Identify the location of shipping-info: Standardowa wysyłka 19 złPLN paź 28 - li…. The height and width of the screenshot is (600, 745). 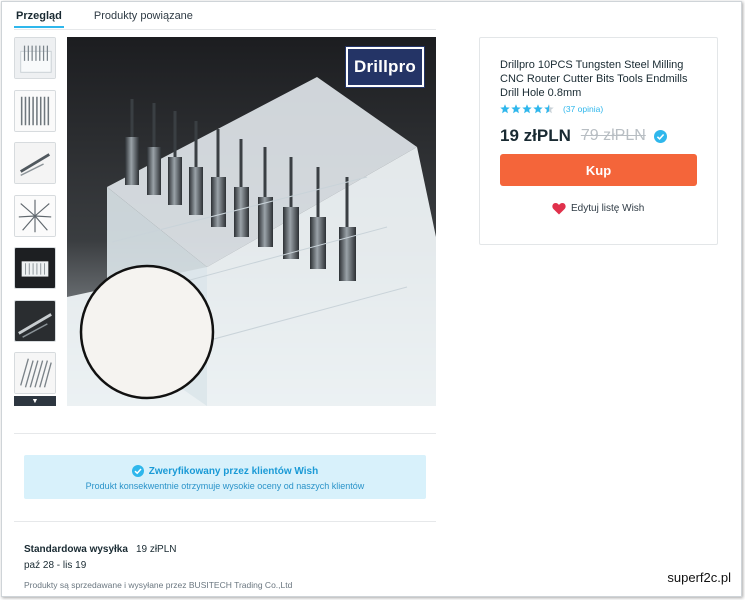
(100, 557).